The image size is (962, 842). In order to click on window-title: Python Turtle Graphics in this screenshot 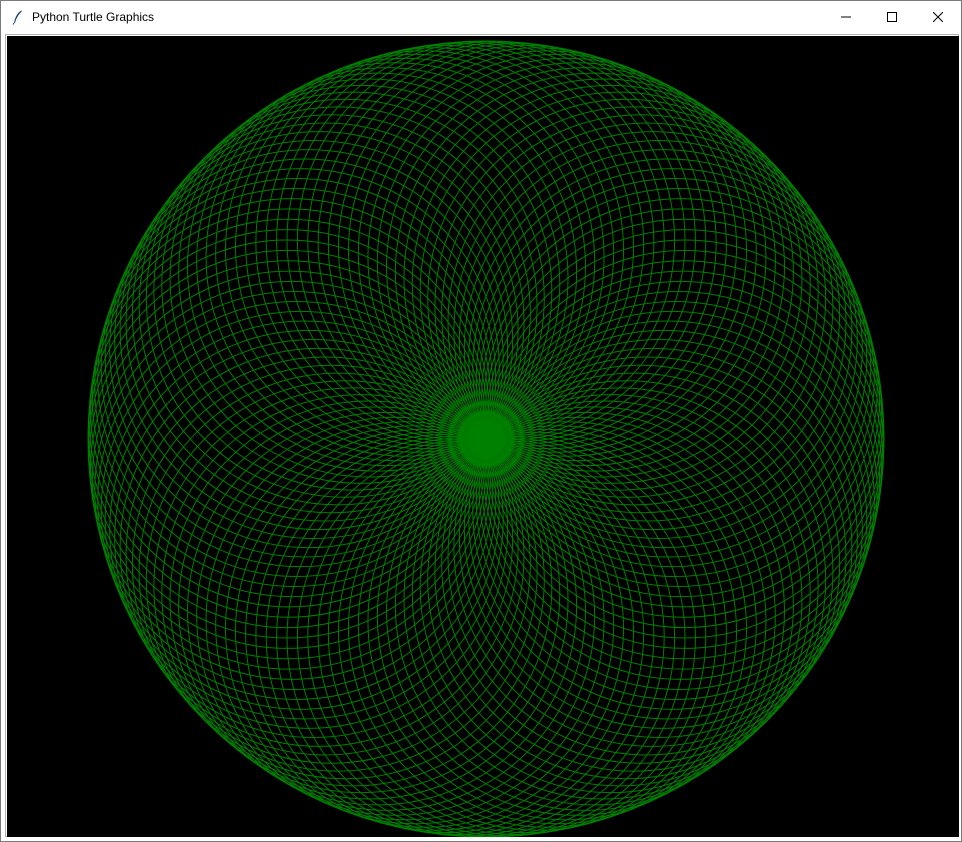, I will do `click(93, 16)`.